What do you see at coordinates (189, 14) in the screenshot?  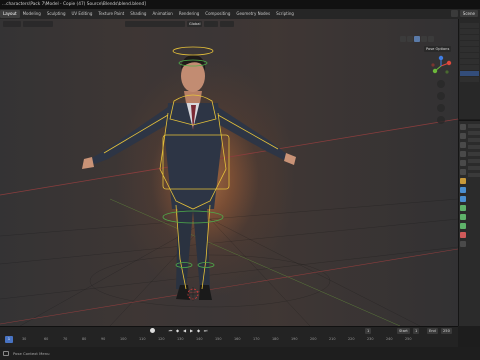 I see `tab-rendering: Rendering` at bounding box center [189, 14].